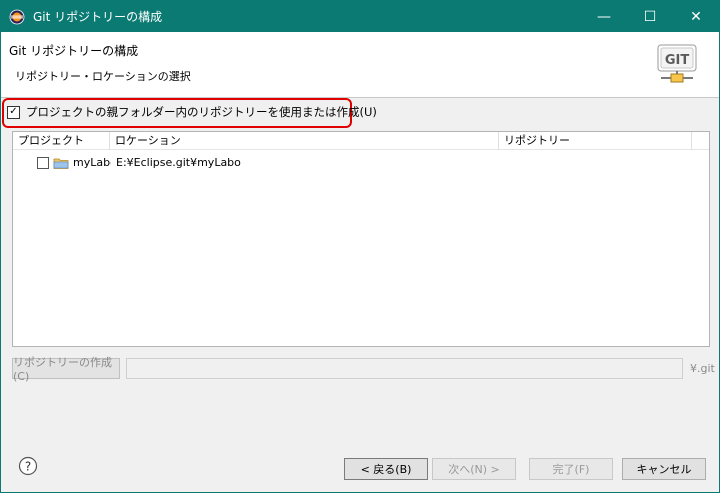  What do you see at coordinates (61, 141) in the screenshot?
I see `column-header-project: プロジェクト` at bounding box center [61, 141].